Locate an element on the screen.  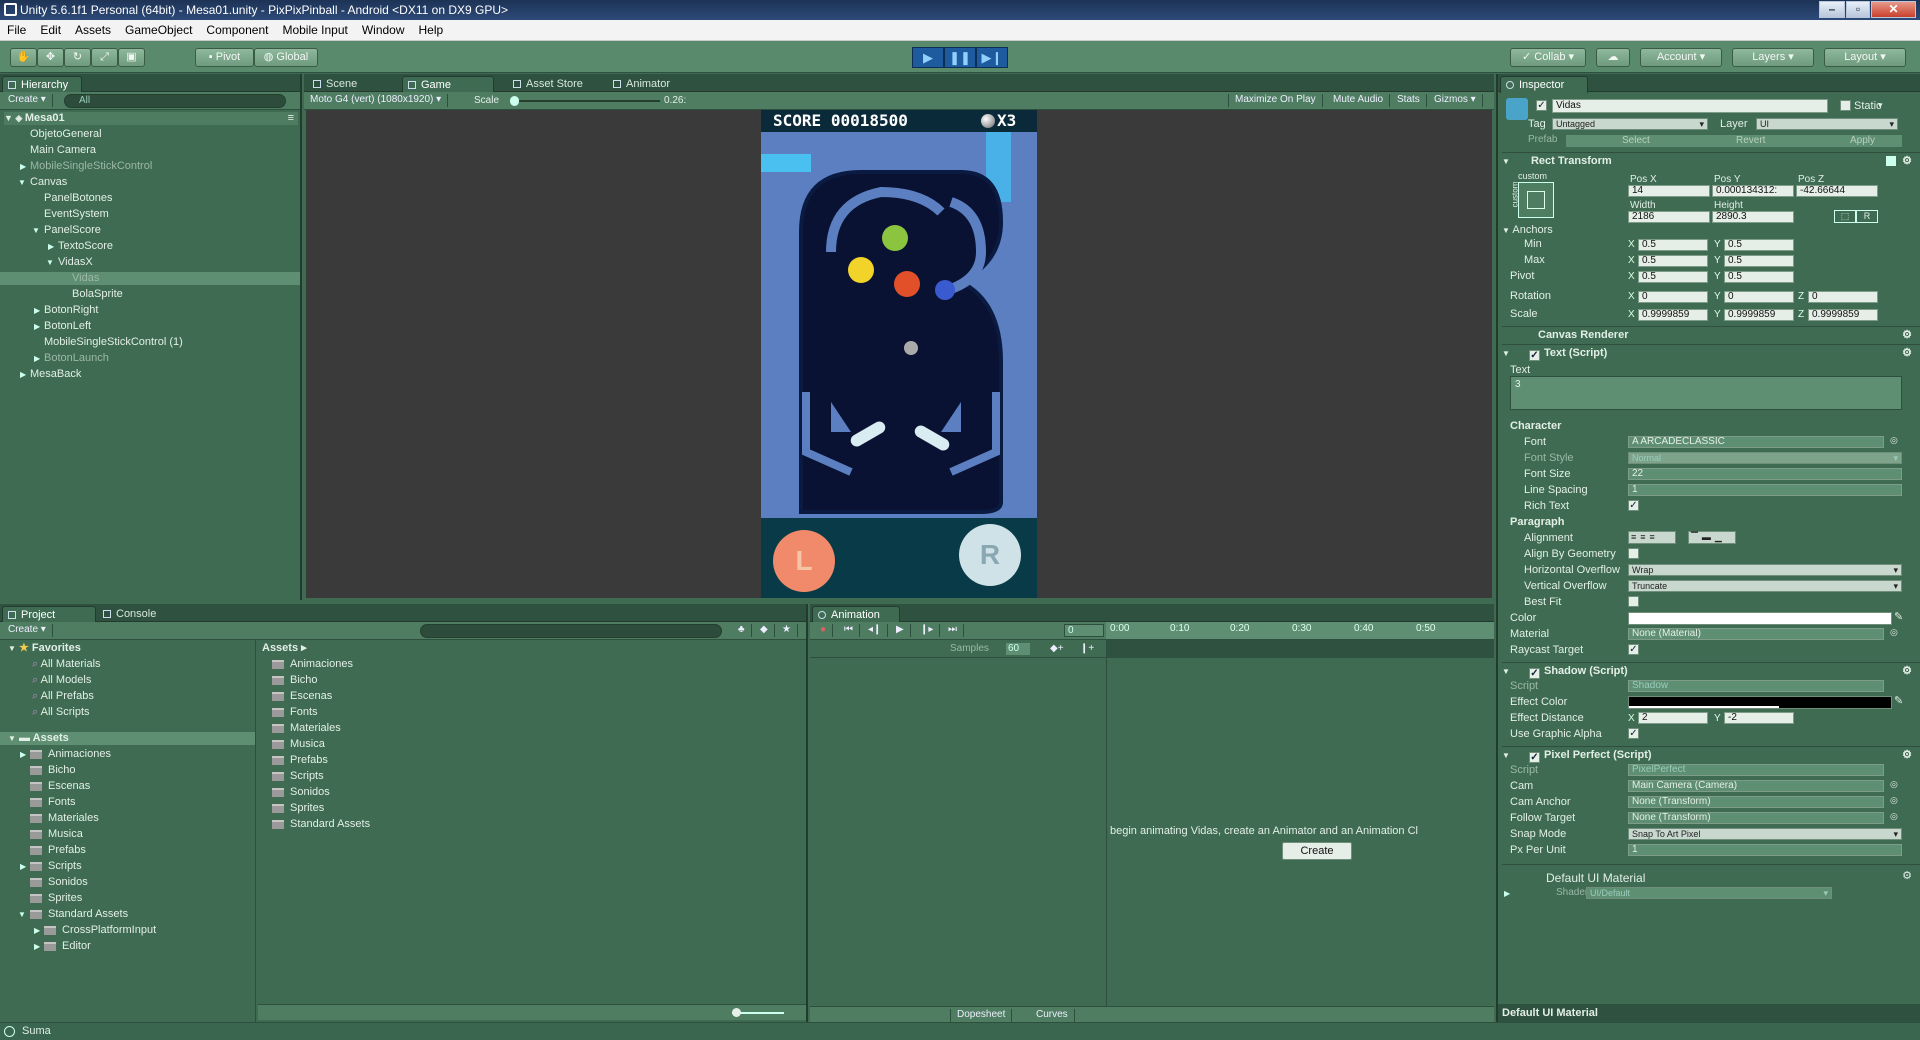
menu-edit: Edit is located at coordinates (50, 28).